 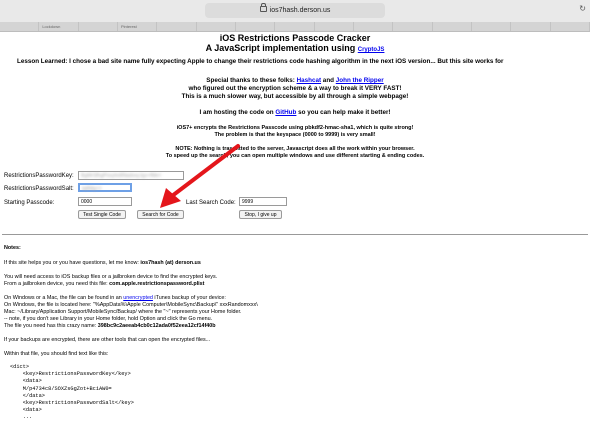 What do you see at coordinates (189, 298) in the screenshot?
I see `win-suffix: iTunes backup of your device:` at bounding box center [189, 298].